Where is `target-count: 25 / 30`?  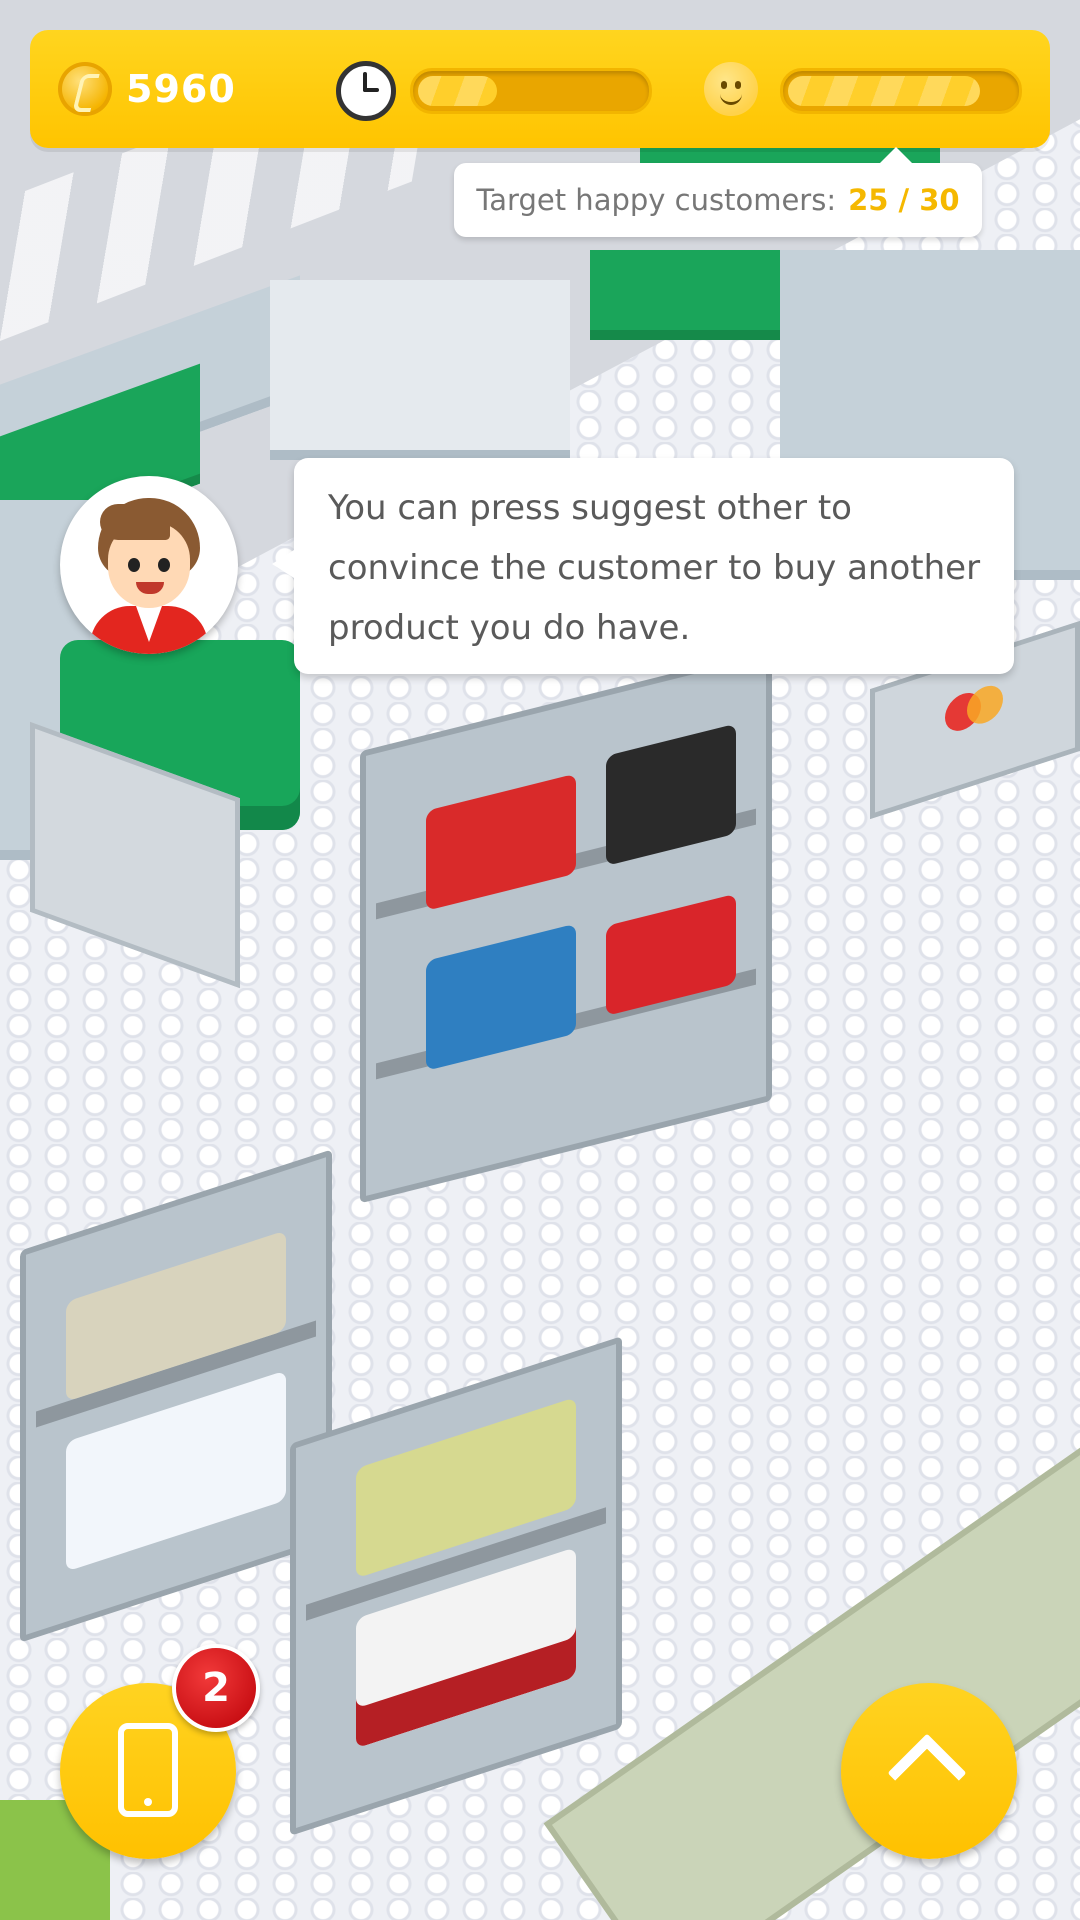
target-count: 25 / 30 is located at coordinates (904, 200).